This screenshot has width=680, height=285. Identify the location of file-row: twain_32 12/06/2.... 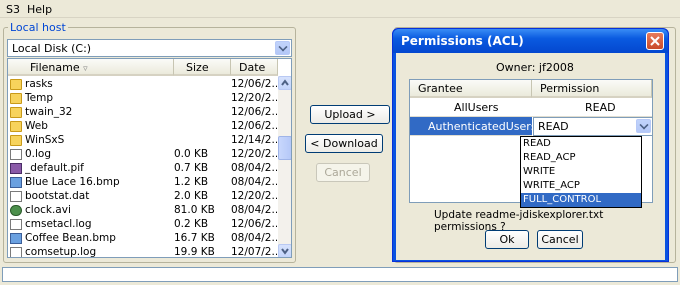
(142, 113).